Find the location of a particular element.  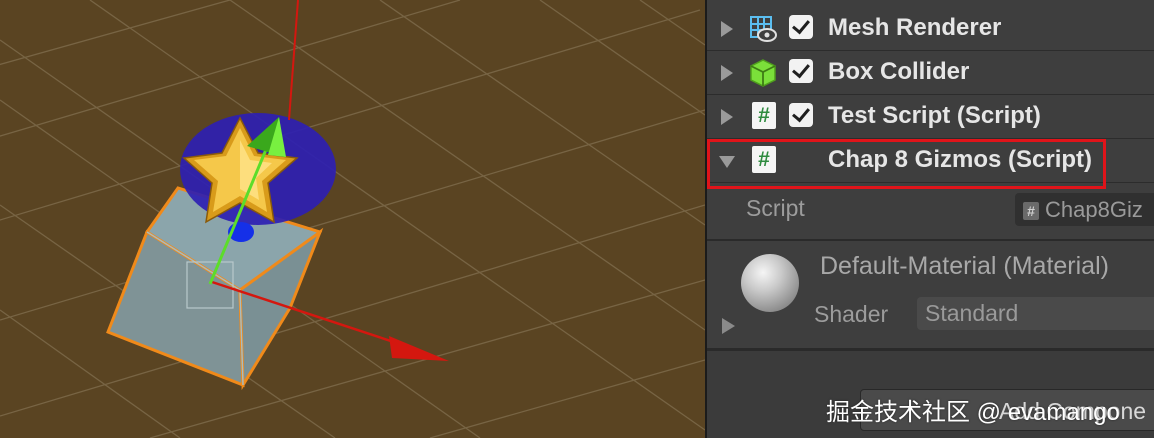

component-test-script: # Test Script (Script) is located at coordinates (930, 116).